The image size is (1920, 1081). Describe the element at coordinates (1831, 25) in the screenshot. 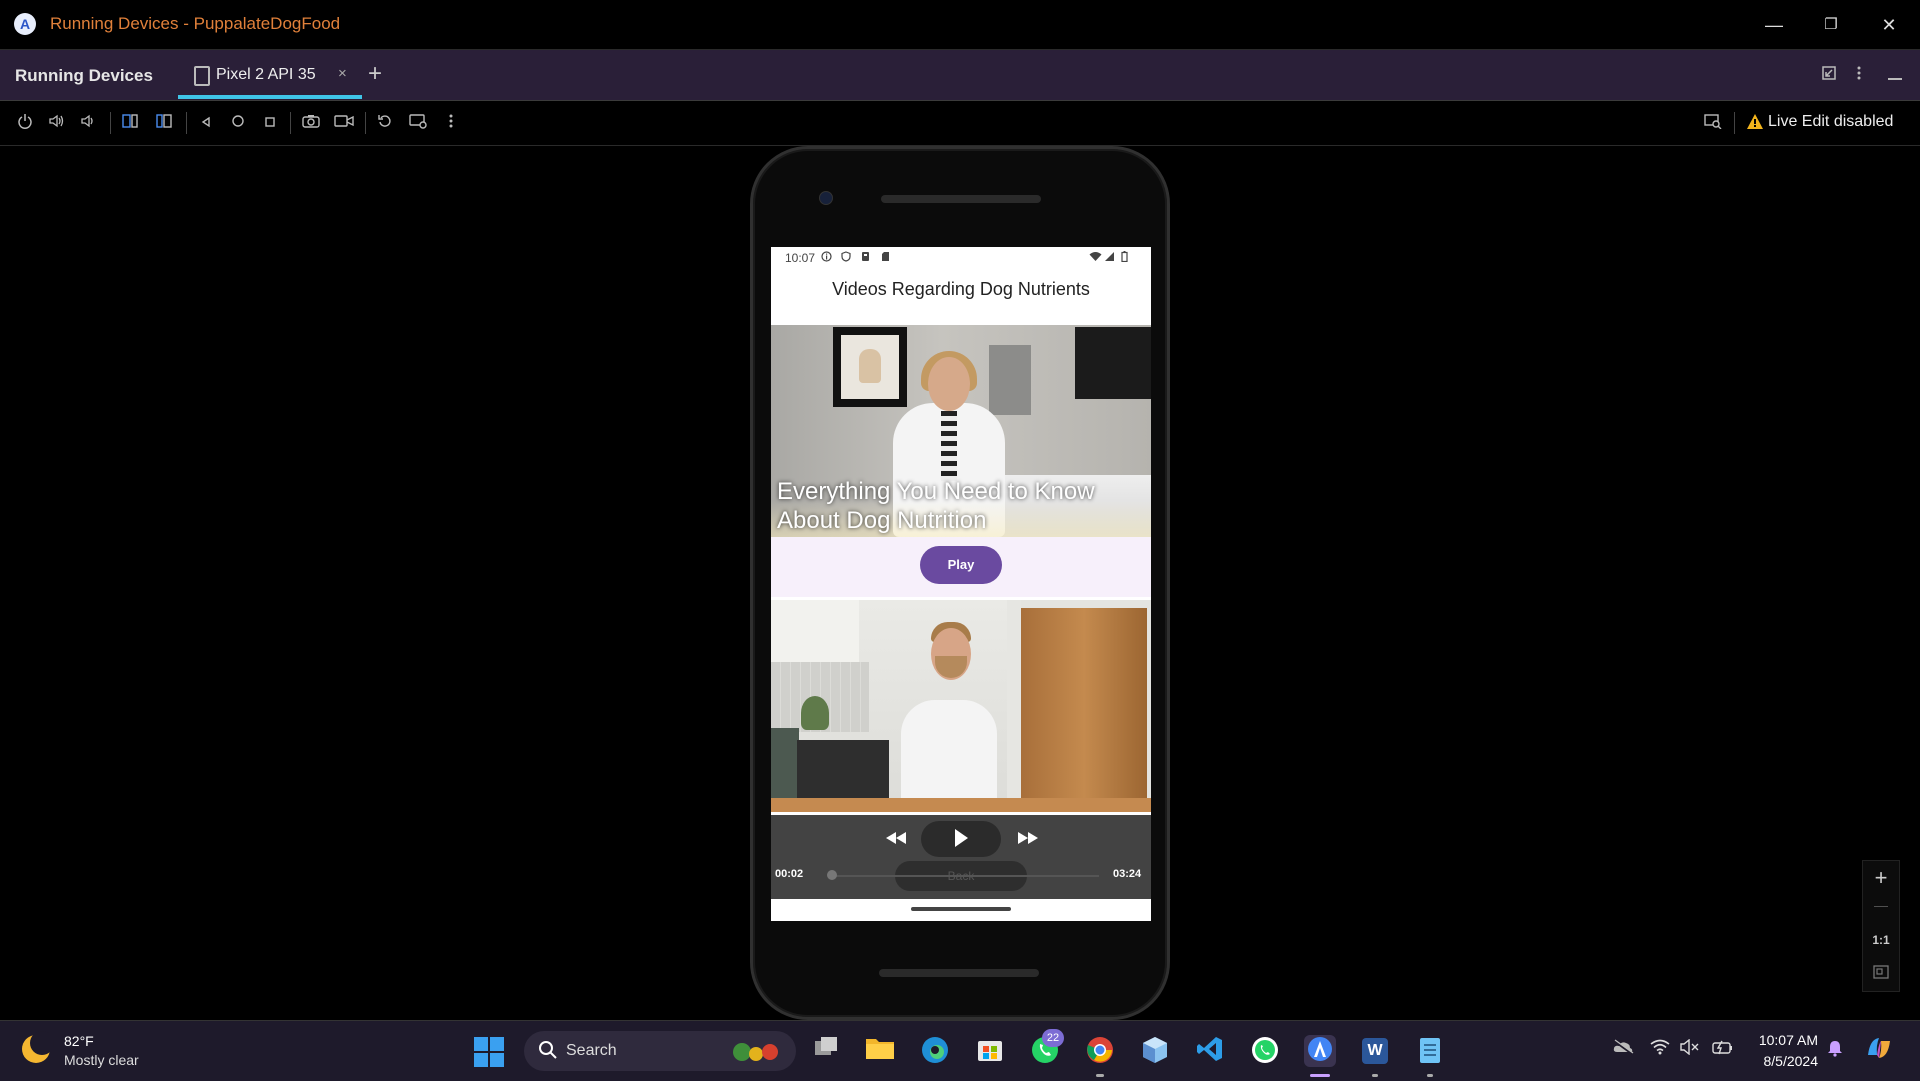

I see `restore-window-button: ❐` at that location.